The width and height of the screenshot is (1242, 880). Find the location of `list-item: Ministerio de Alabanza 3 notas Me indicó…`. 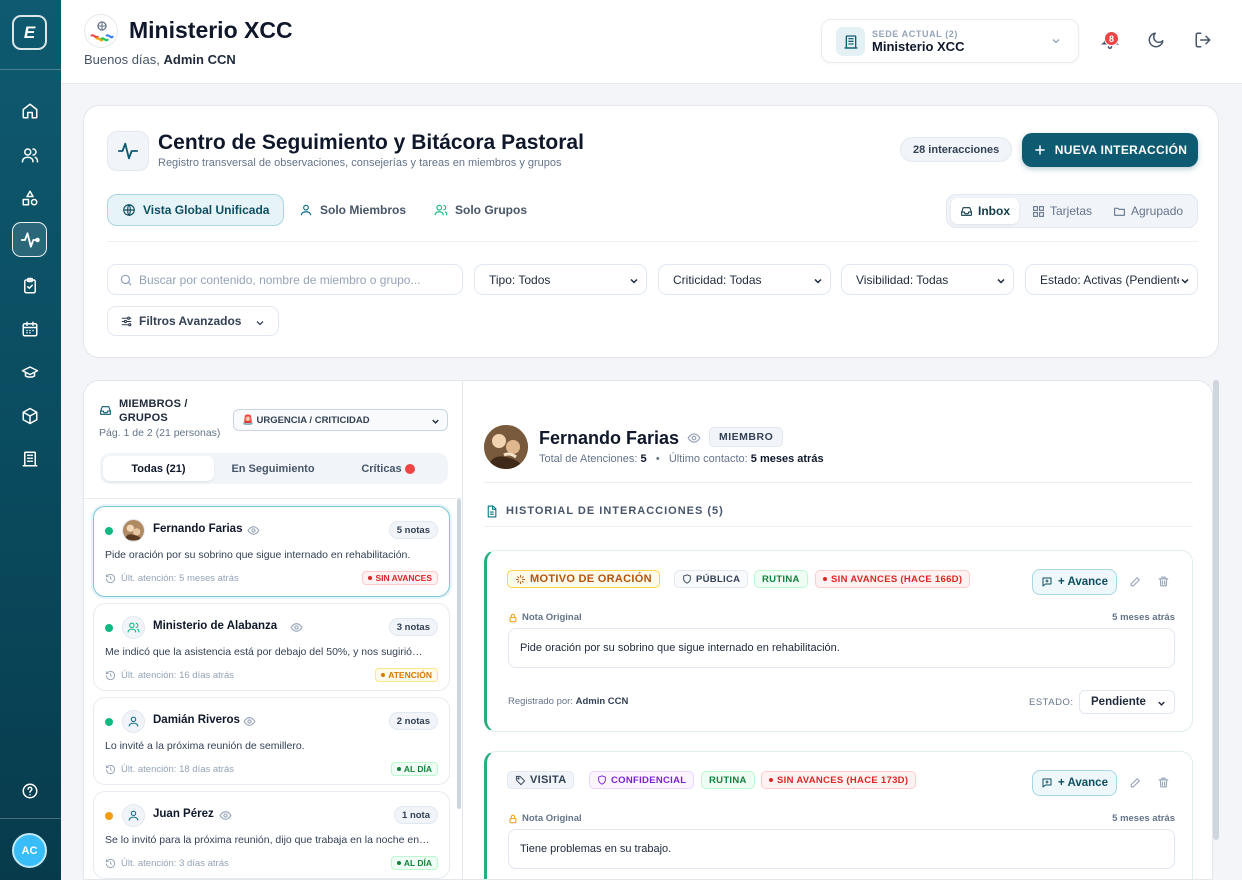

list-item: Ministerio de Alabanza 3 notas Me indicó… is located at coordinates (271, 647).